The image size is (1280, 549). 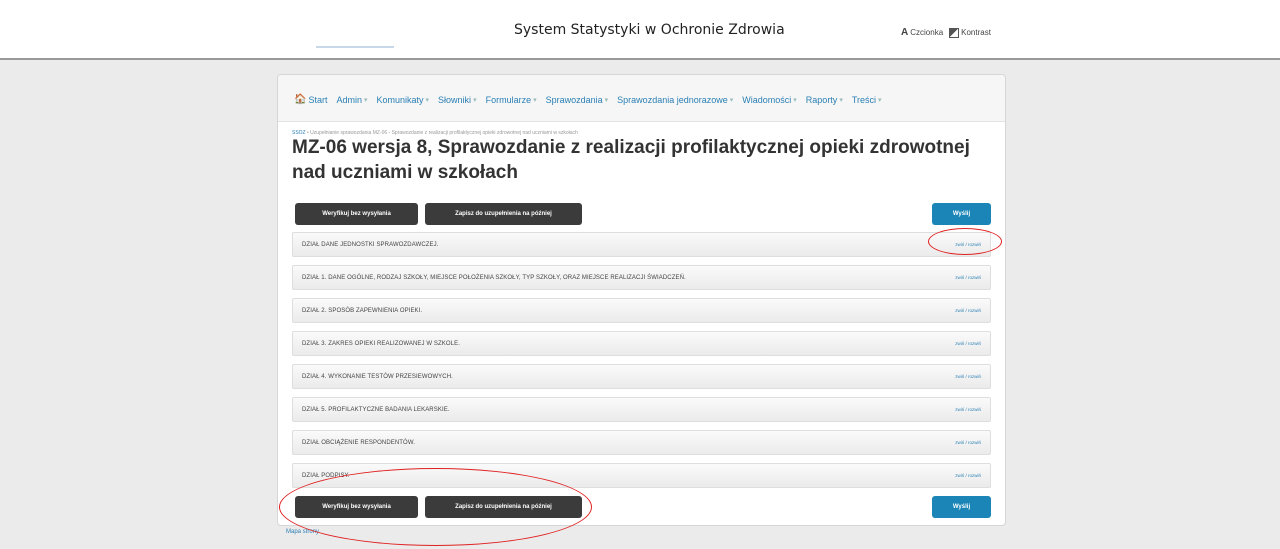 What do you see at coordinates (767, 99) in the screenshot?
I see `nav-item-label: Wiadomości` at bounding box center [767, 99].